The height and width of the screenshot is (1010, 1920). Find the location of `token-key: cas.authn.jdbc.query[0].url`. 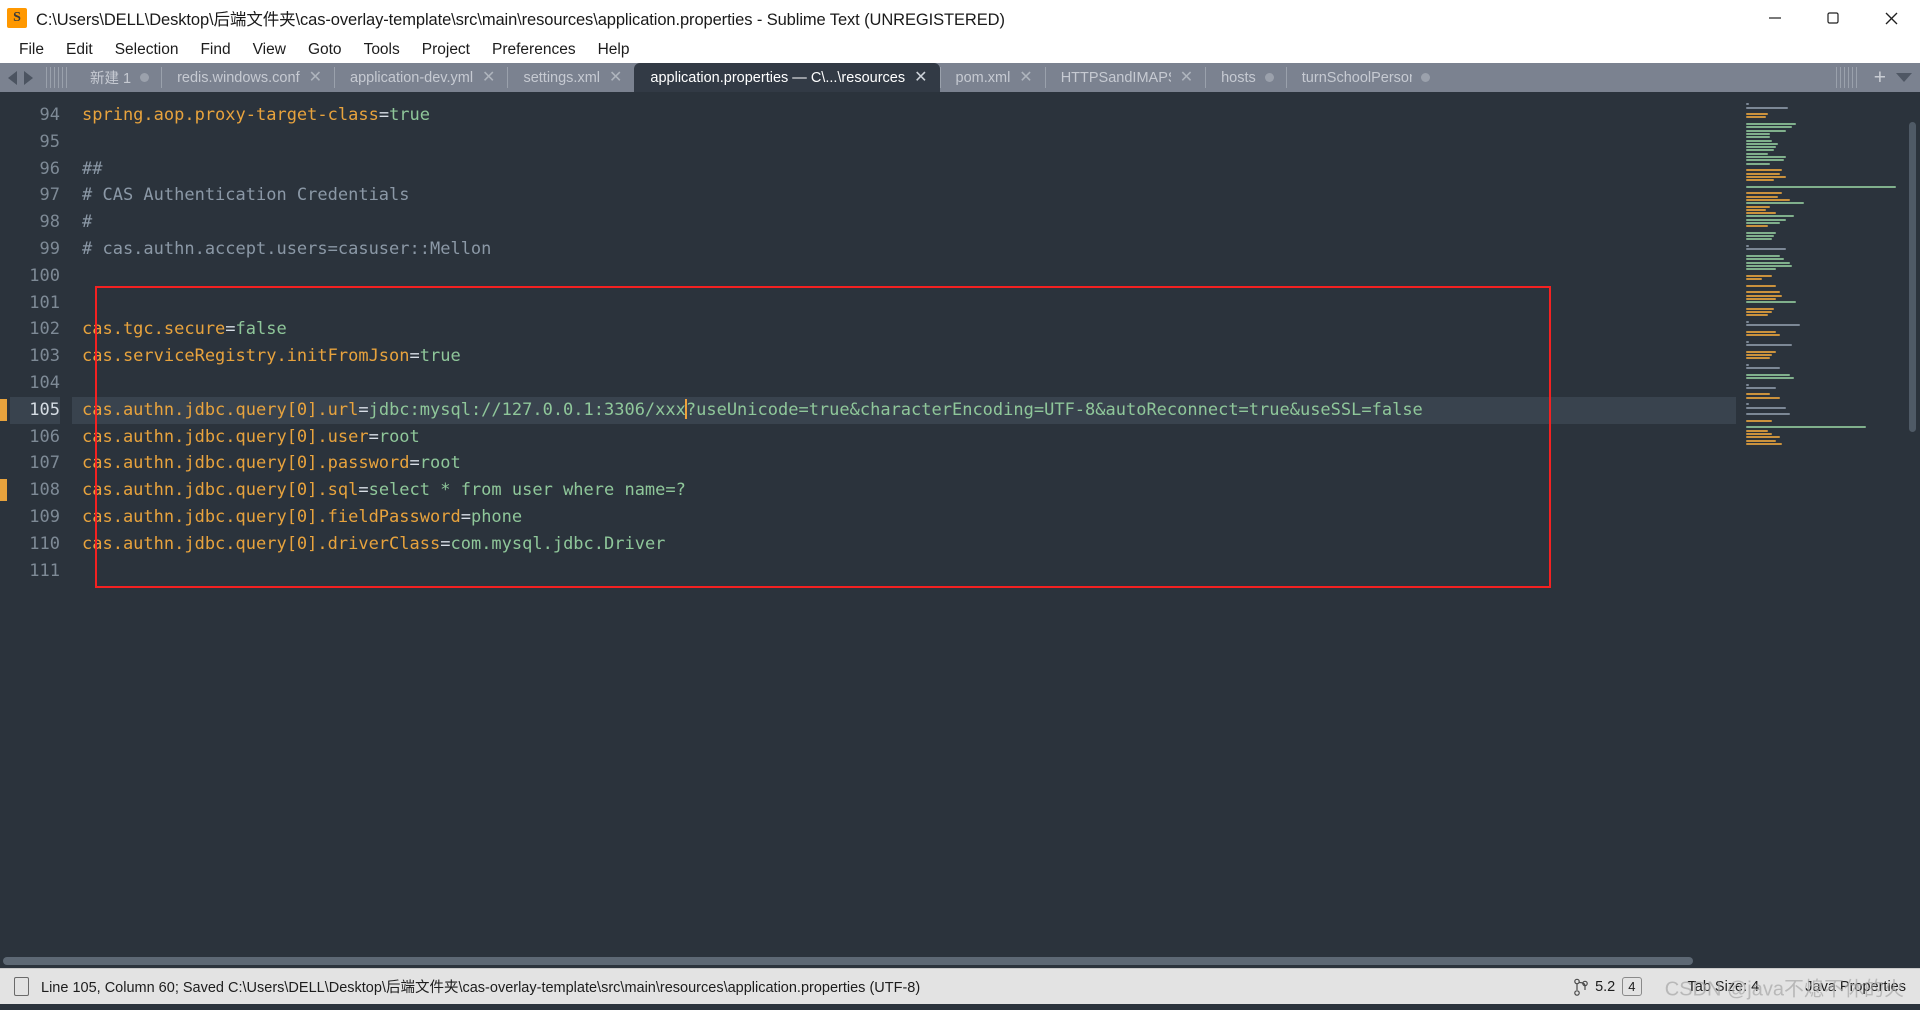

token-key: cas.authn.jdbc.query[0].url is located at coordinates (220, 409).